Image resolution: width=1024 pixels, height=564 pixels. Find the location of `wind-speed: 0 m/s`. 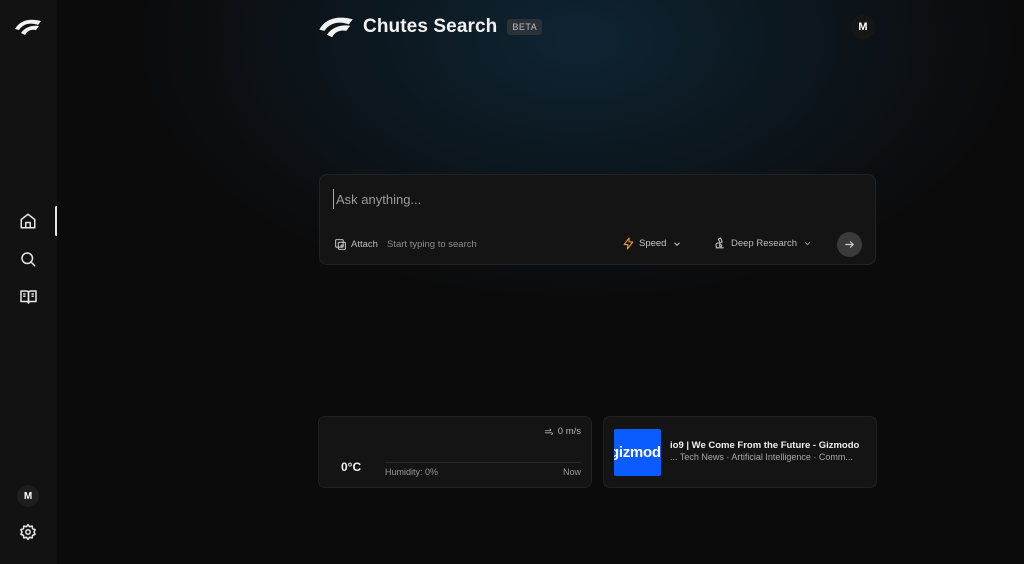

wind-speed: 0 m/s is located at coordinates (569, 431).